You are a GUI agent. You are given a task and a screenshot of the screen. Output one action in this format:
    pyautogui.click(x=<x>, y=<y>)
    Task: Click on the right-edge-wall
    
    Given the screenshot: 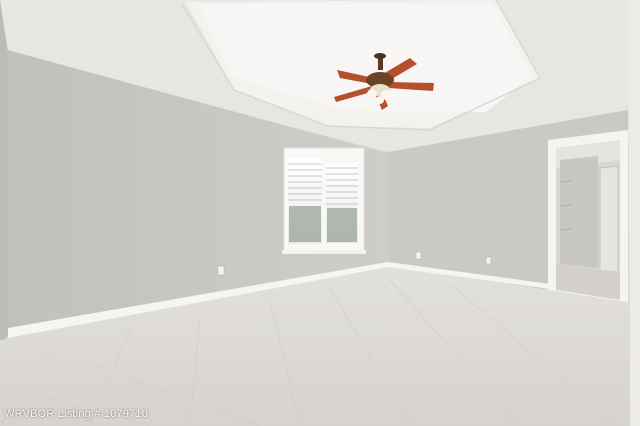 What is the action you would take?
    pyautogui.click(x=634, y=213)
    